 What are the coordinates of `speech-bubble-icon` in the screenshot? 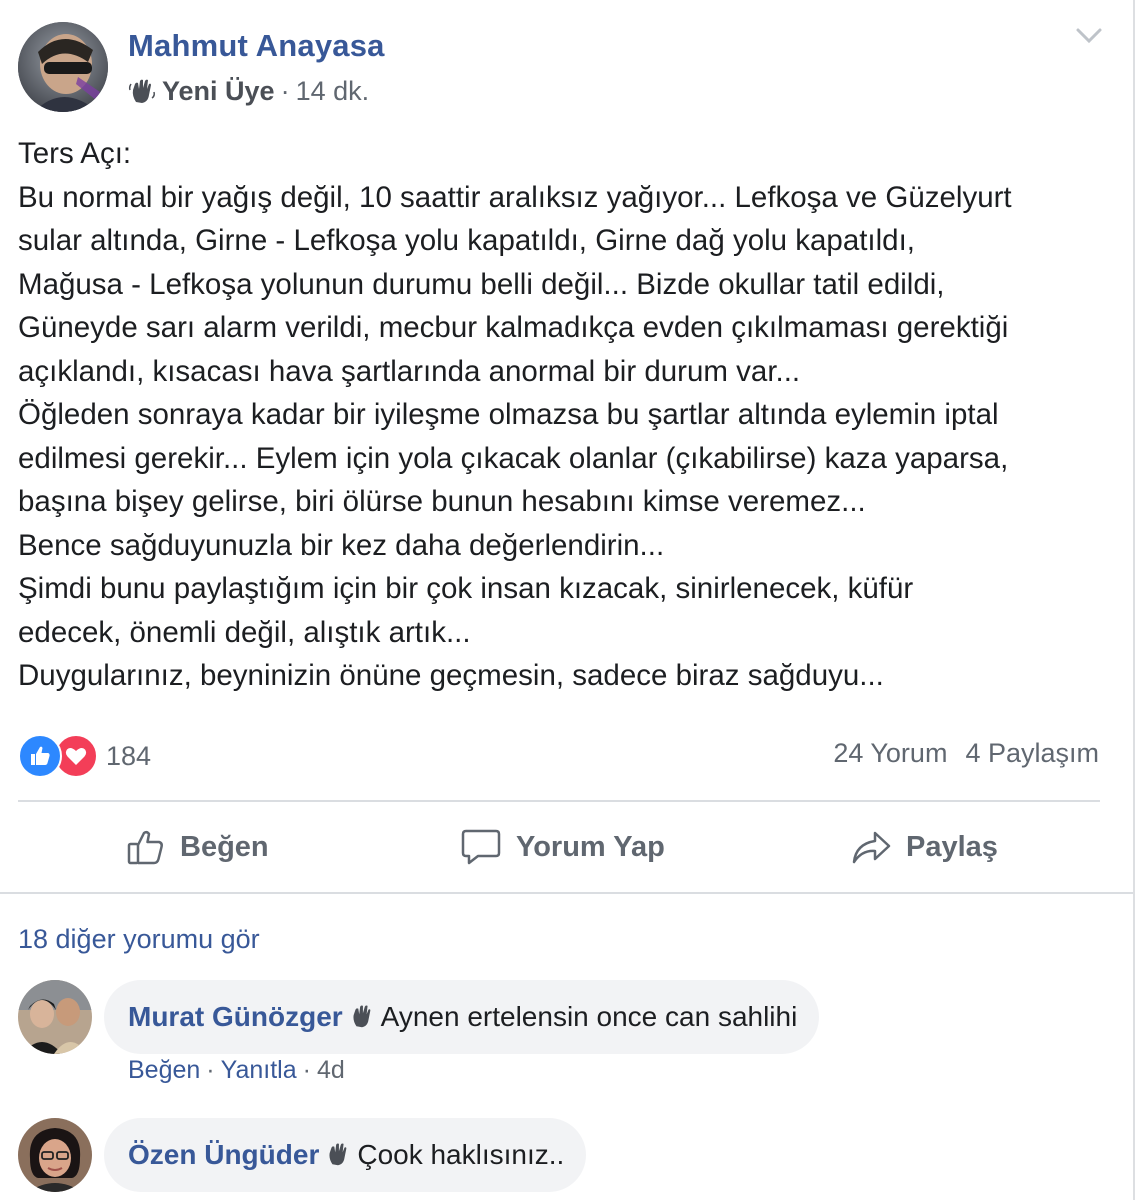 It's located at (481, 847).